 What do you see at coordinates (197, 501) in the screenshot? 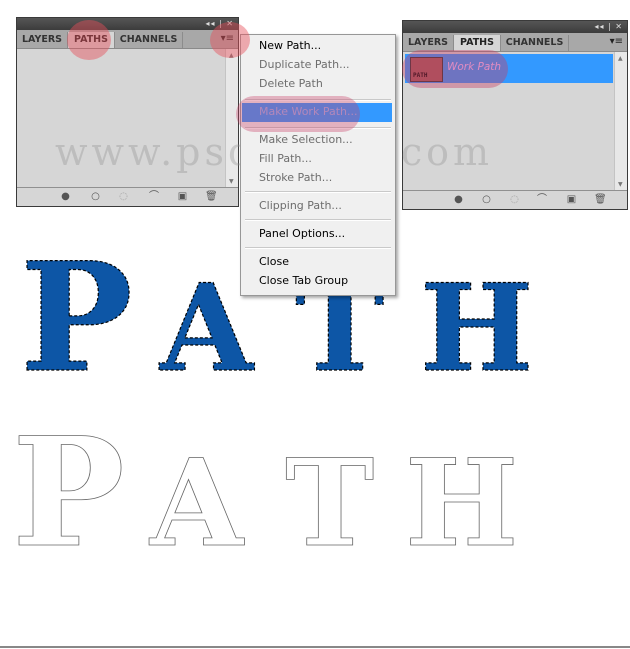
I see `outline-letter: A` at bounding box center [197, 501].